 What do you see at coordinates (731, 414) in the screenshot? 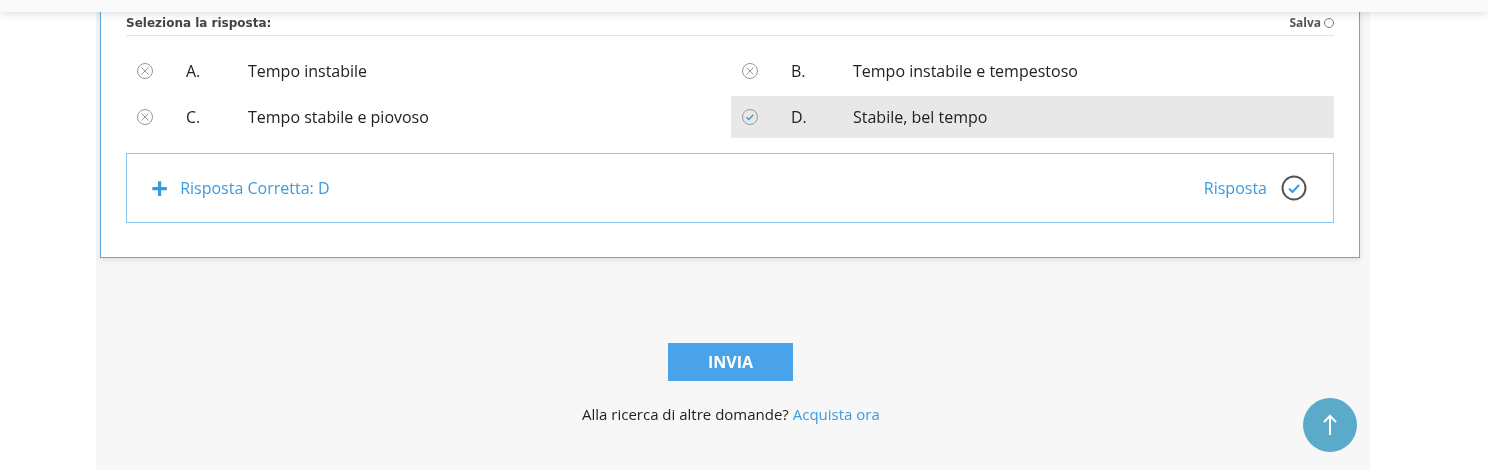
I see `footer-text: Alla ricerca di altre domande? Acquista ora` at bounding box center [731, 414].